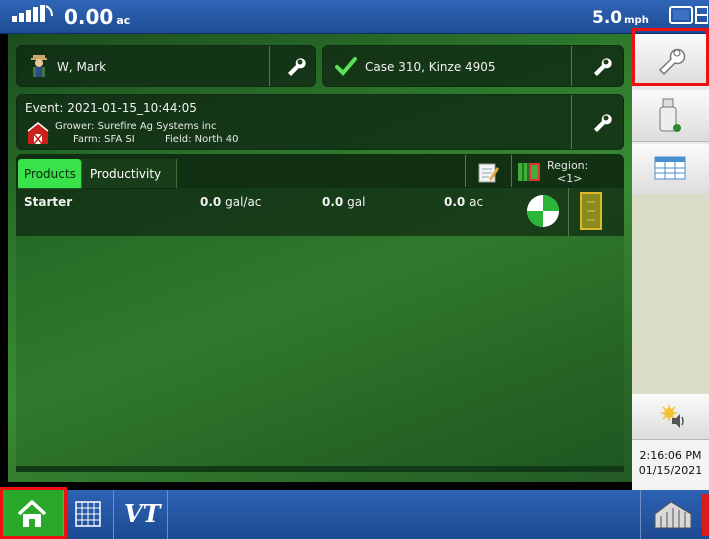  Describe the element at coordinates (49, 174) in the screenshot. I see `tab-products: Products` at that location.